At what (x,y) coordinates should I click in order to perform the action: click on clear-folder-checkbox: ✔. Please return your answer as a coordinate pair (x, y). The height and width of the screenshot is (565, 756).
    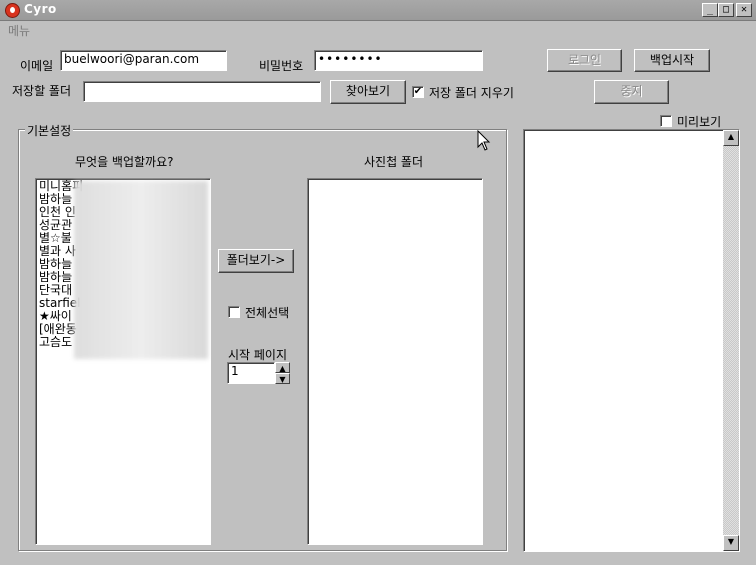
    Looking at the image, I should click on (418, 92).